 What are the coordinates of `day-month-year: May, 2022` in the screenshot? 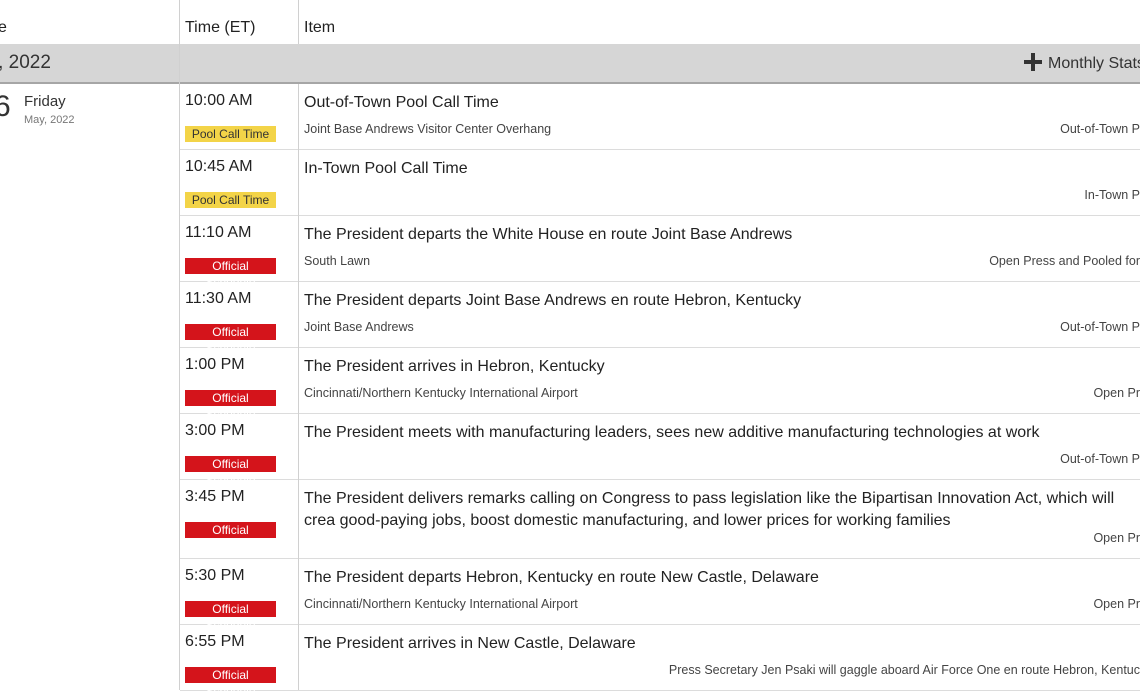 It's located at (49, 120).